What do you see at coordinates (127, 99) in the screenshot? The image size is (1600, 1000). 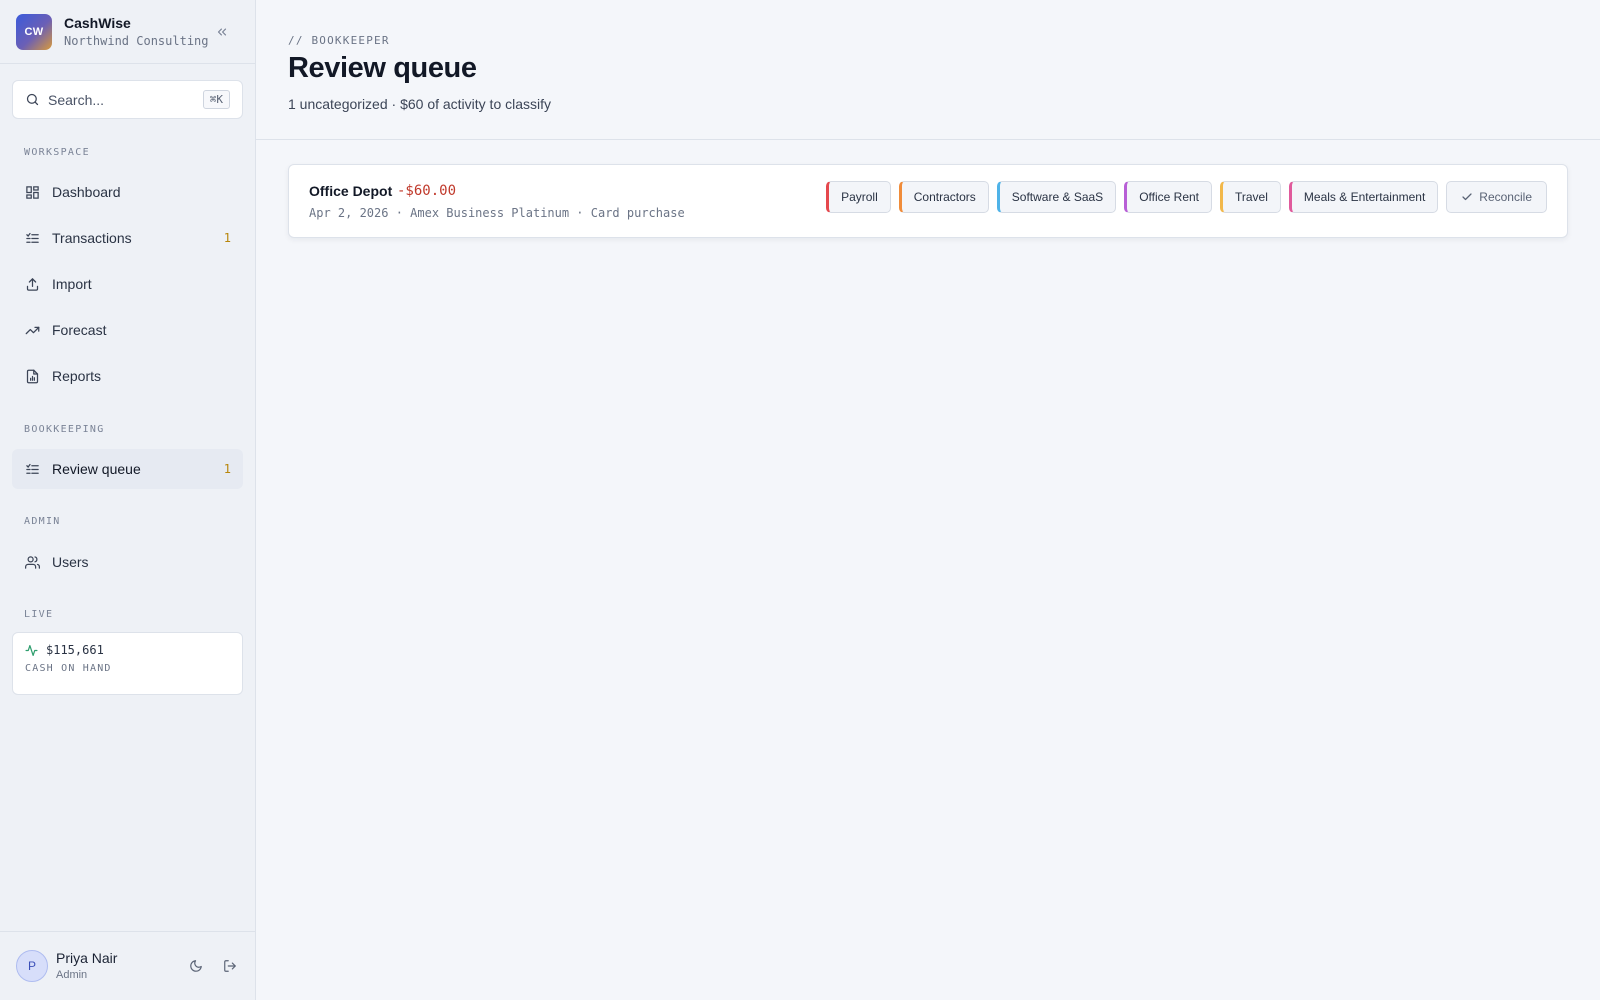 I see `search-input: Search... ⌘K` at bounding box center [127, 99].